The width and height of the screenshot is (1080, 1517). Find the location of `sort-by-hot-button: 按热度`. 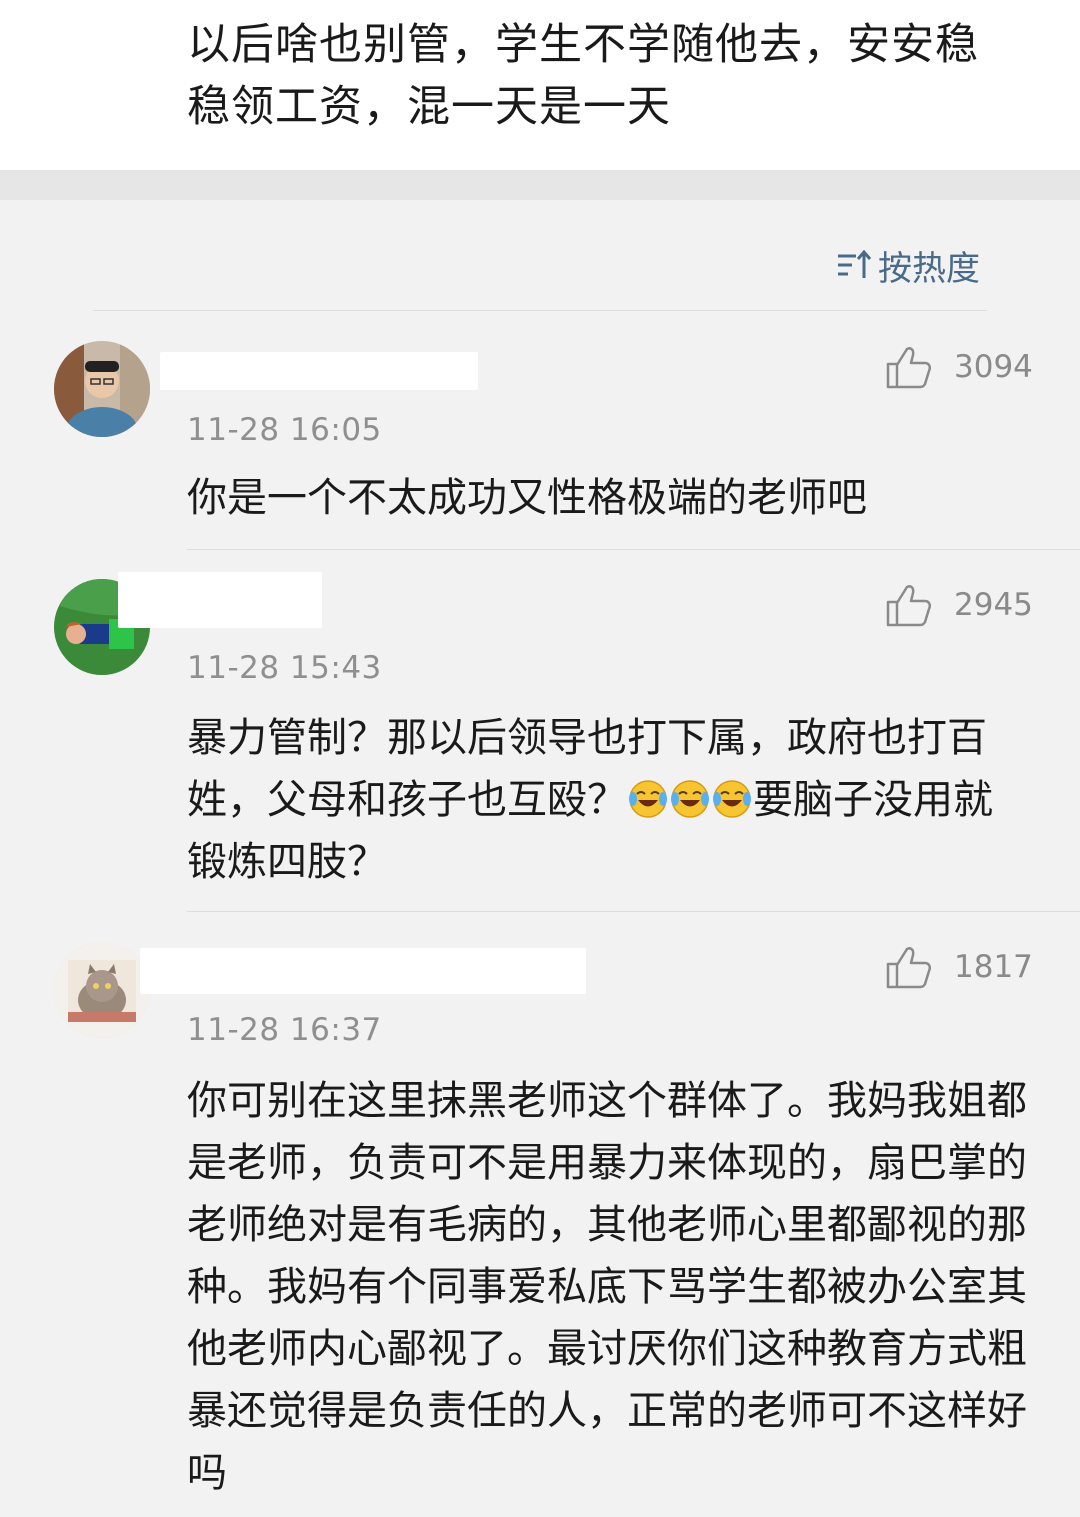

sort-by-hot-button: 按热度 is located at coordinates (908, 265).